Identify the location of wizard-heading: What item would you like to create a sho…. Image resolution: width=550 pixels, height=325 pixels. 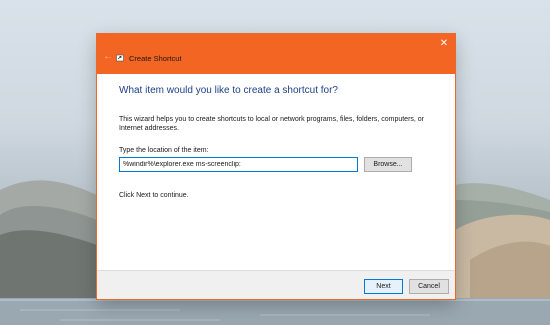
(228, 90).